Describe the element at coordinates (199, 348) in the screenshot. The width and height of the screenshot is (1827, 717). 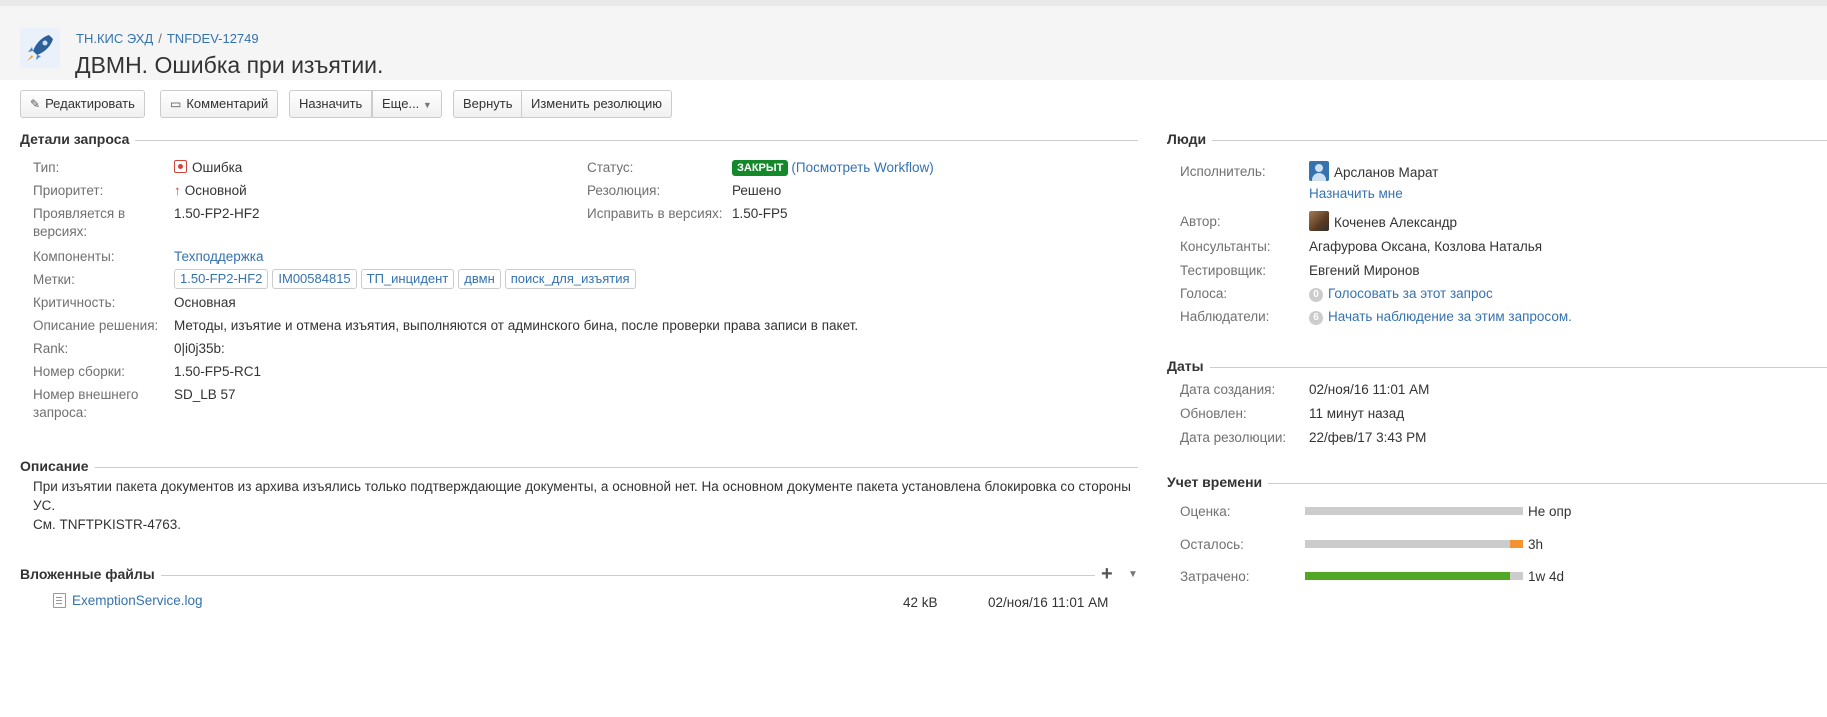
I see `rank-value: 0|i0j35b:` at that location.